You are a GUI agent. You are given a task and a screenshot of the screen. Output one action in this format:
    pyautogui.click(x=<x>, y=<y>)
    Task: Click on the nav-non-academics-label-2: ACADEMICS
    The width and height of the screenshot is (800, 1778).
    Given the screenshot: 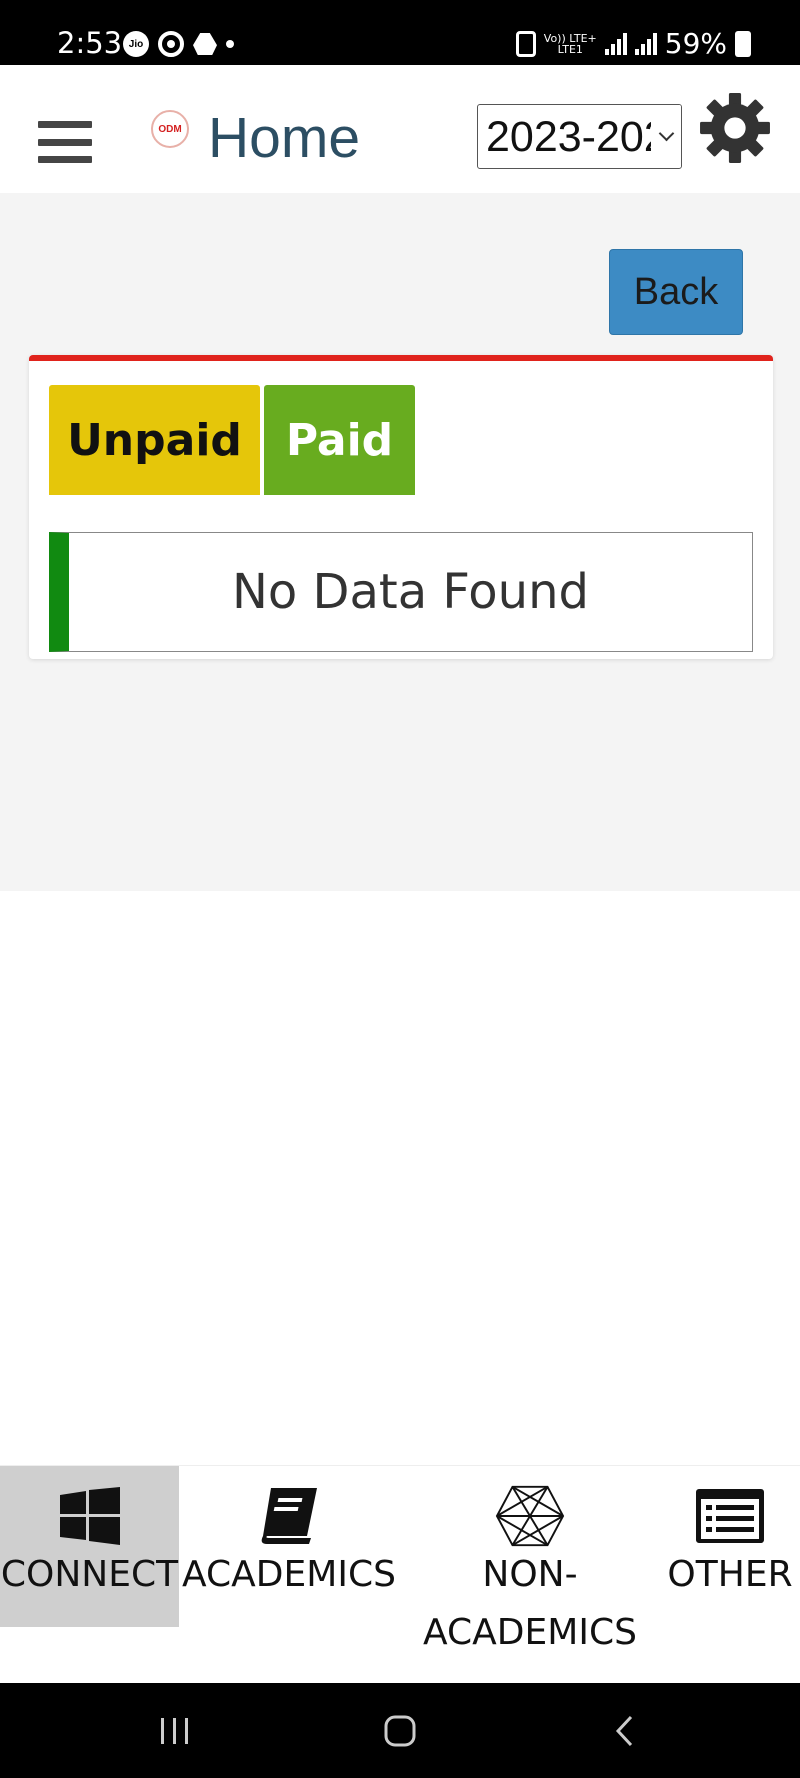 What is the action you would take?
    pyautogui.click(x=530, y=1632)
    